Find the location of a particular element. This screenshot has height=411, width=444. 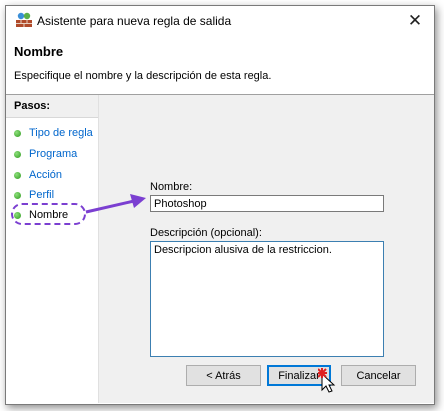

annotation-arrow-icon is located at coordinates (115, 204).